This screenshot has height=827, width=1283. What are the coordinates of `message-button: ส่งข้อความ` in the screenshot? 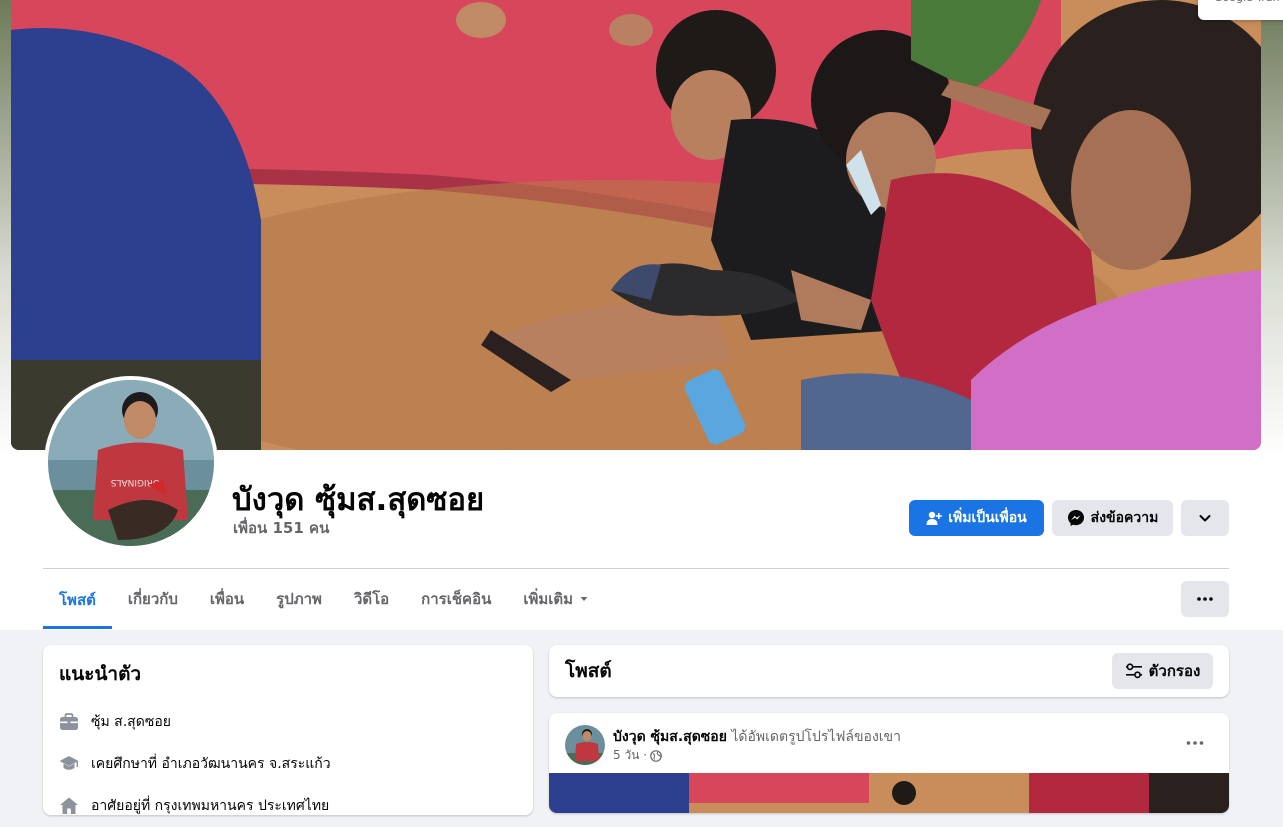 It's located at (1112, 518).